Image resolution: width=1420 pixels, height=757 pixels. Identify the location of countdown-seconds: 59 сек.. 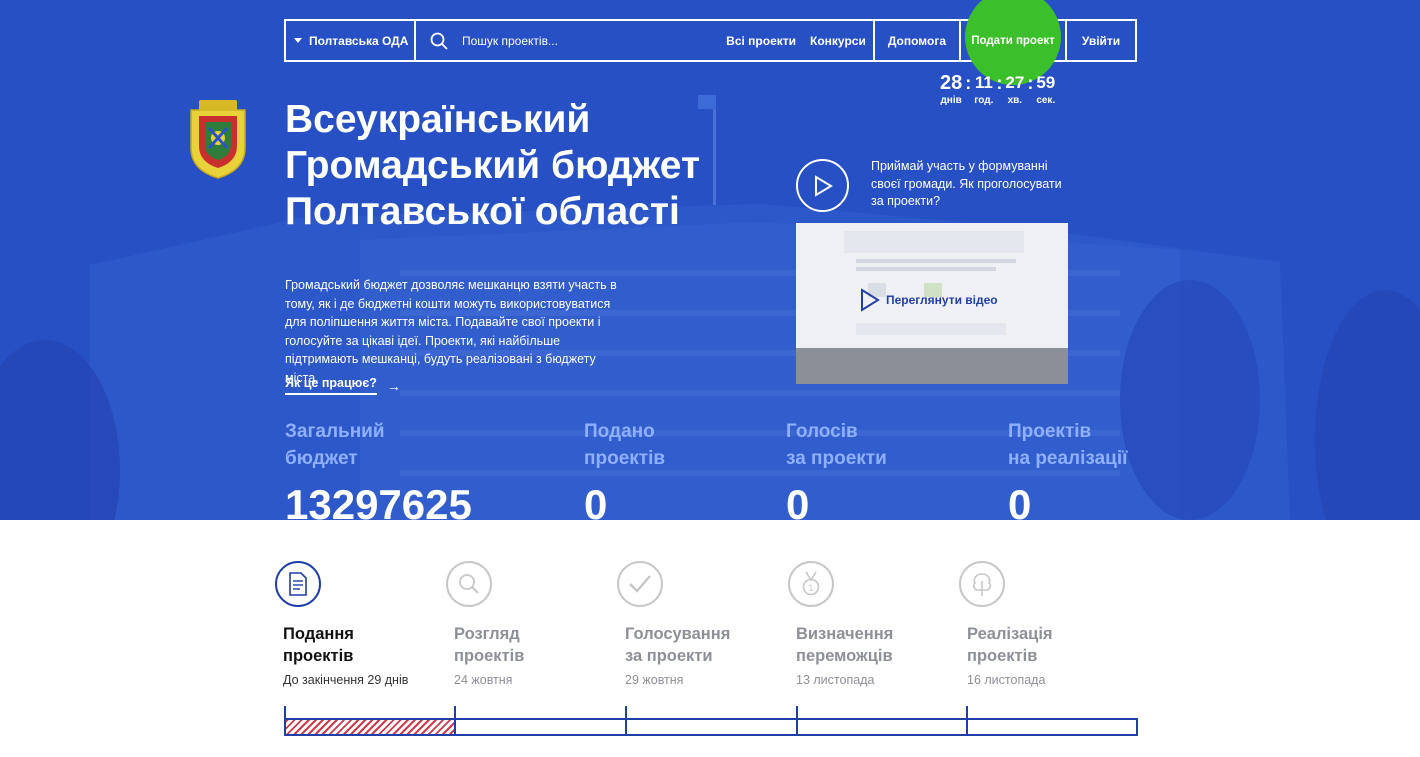
(1046, 89).